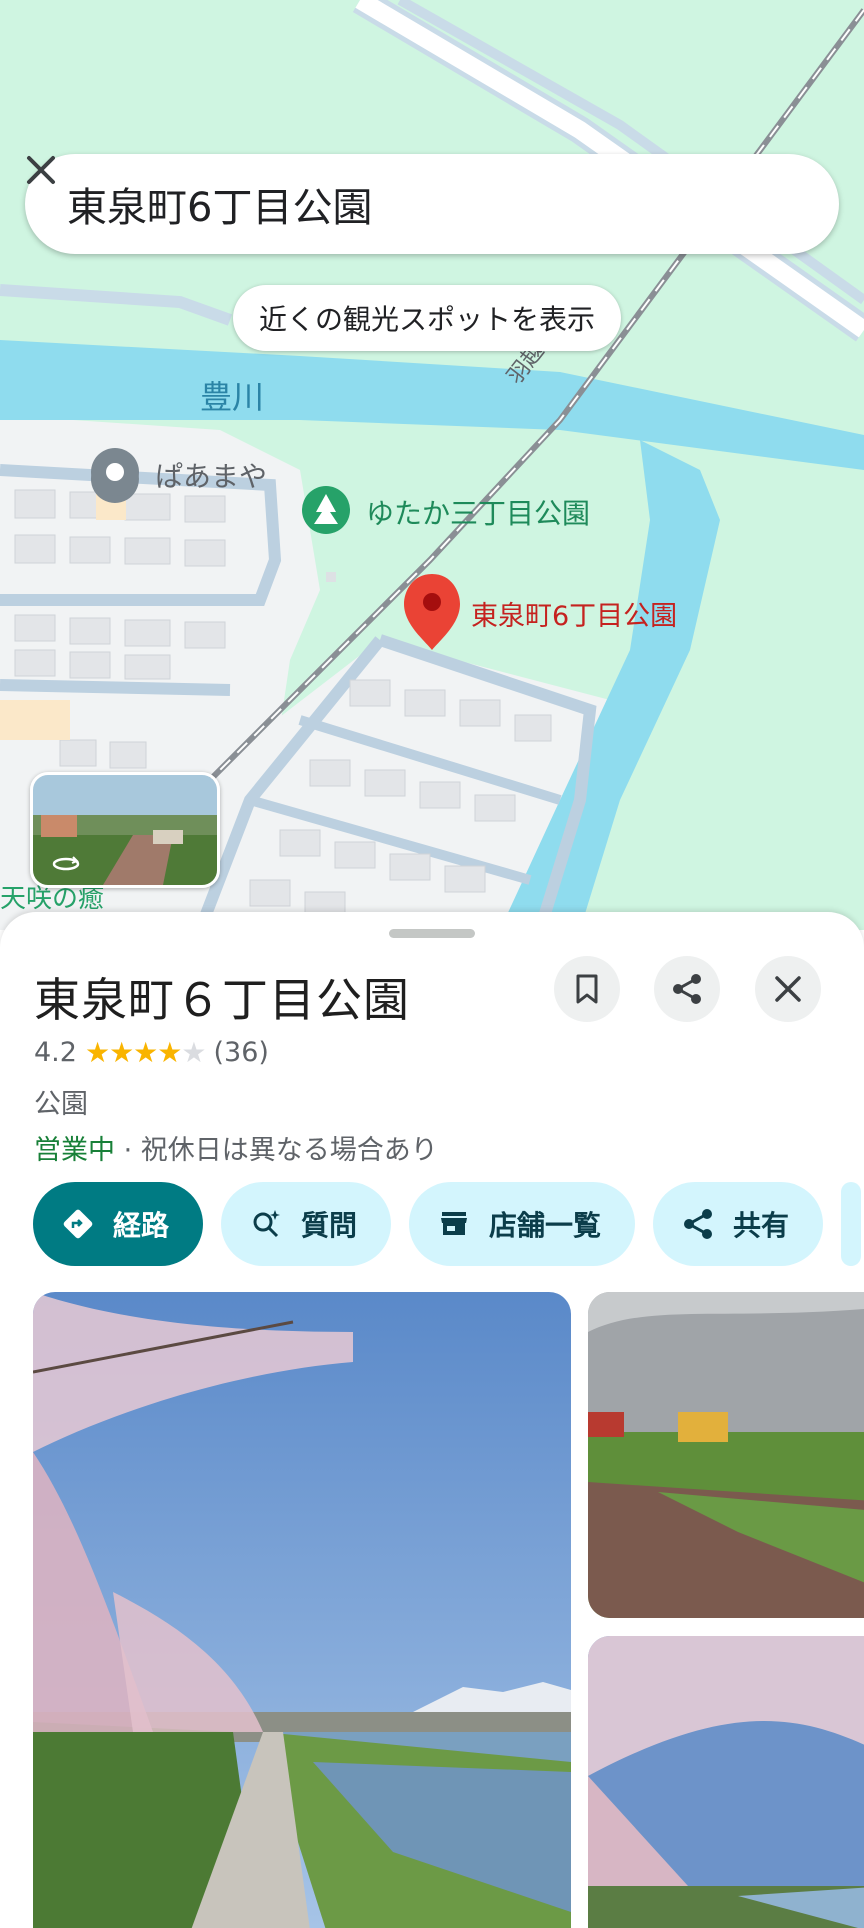 This screenshot has width=864, height=1928. Describe the element at coordinates (114, 475) in the screenshot. I see `papamaya-marker` at that location.